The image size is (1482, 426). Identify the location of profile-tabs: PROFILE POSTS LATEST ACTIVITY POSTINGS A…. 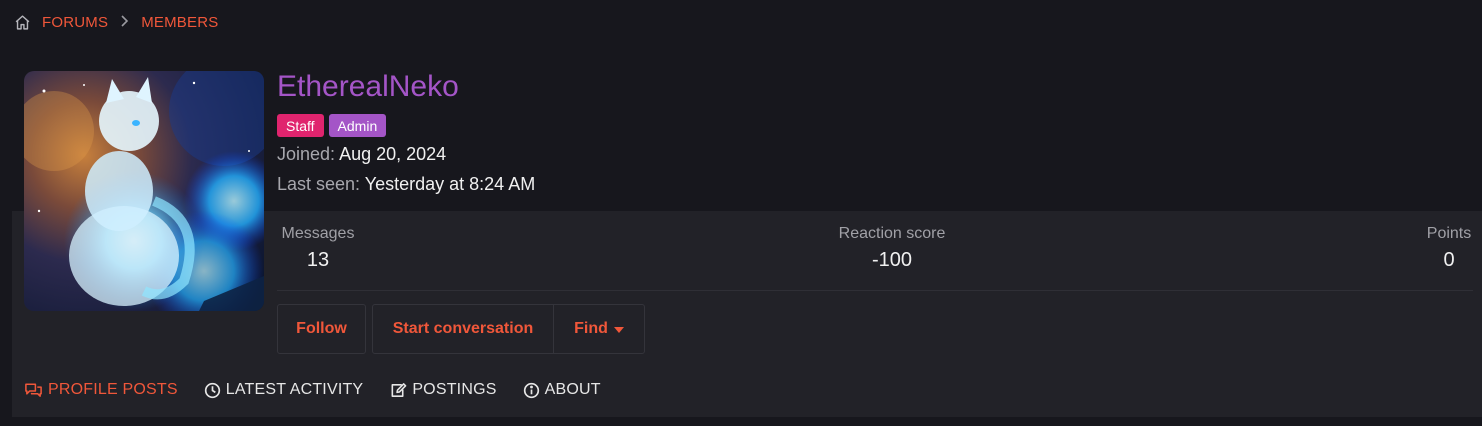
(325, 390).